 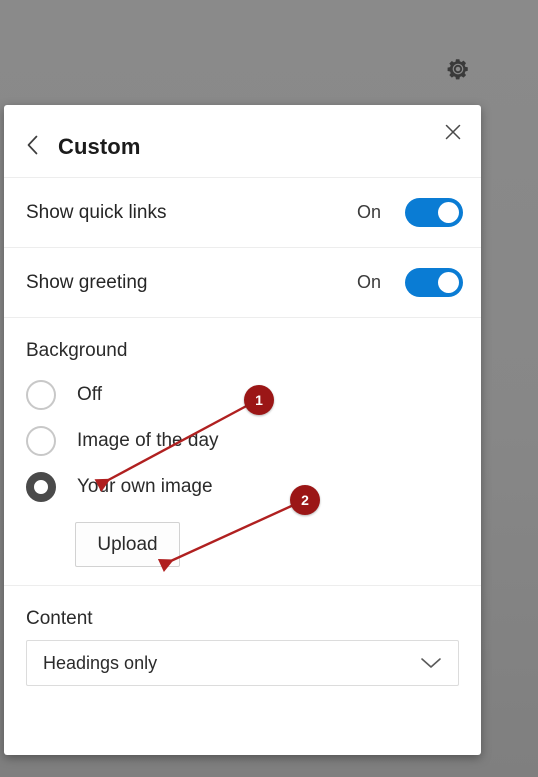 I want to click on gear-icon-svg, so click(x=457, y=69).